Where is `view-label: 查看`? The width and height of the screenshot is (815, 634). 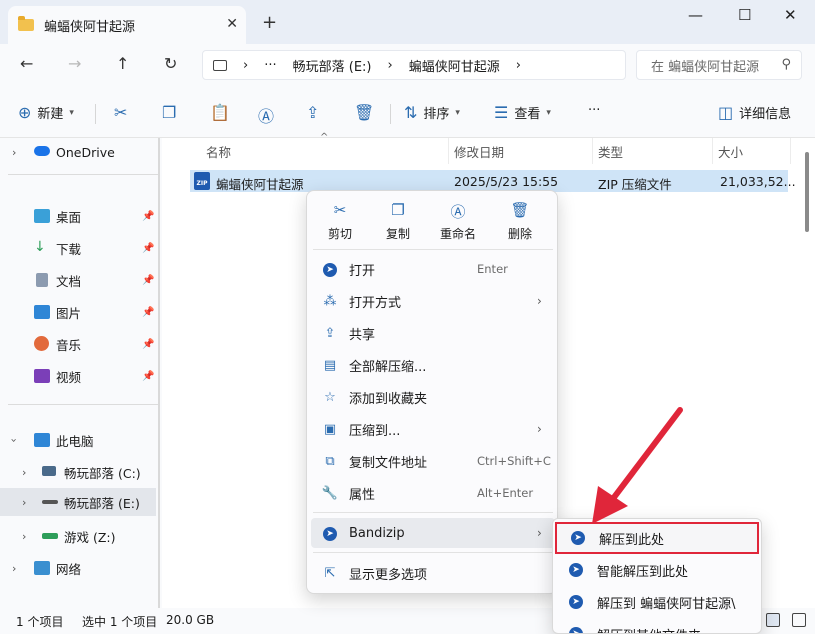 view-label: 查看 is located at coordinates (527, 114).